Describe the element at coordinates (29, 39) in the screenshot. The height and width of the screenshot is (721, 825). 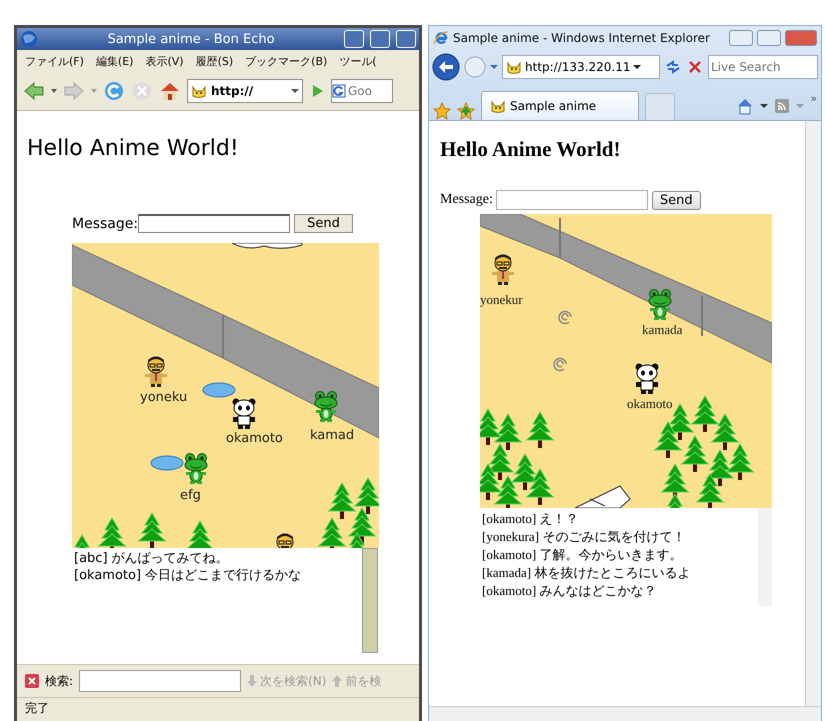
I see `globe-icon` at that location.